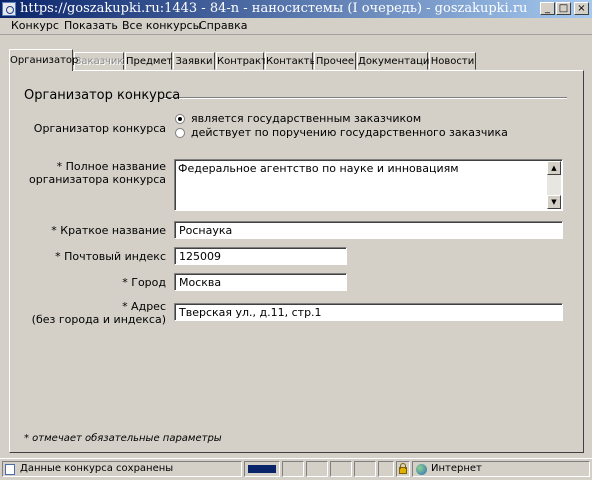  Describe the element at coordinates (99, 61) in the screenshot. I see `tab-customer: Заказчик` at that location.